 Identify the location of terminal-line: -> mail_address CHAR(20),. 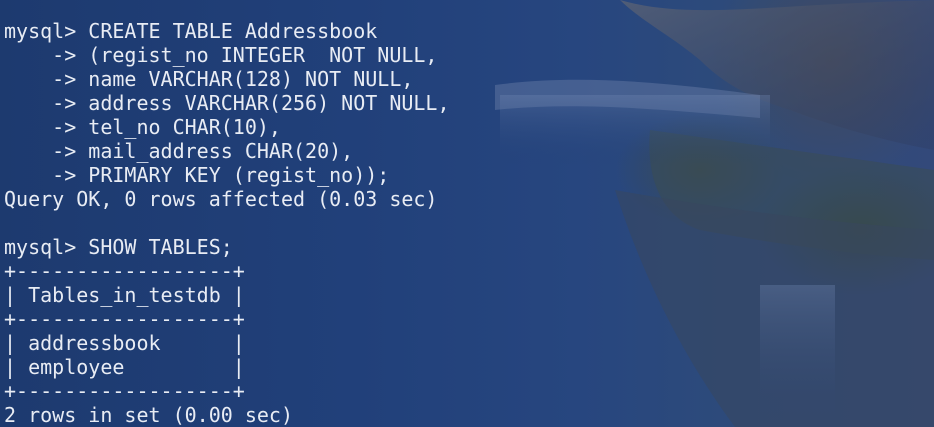
(179, 151).